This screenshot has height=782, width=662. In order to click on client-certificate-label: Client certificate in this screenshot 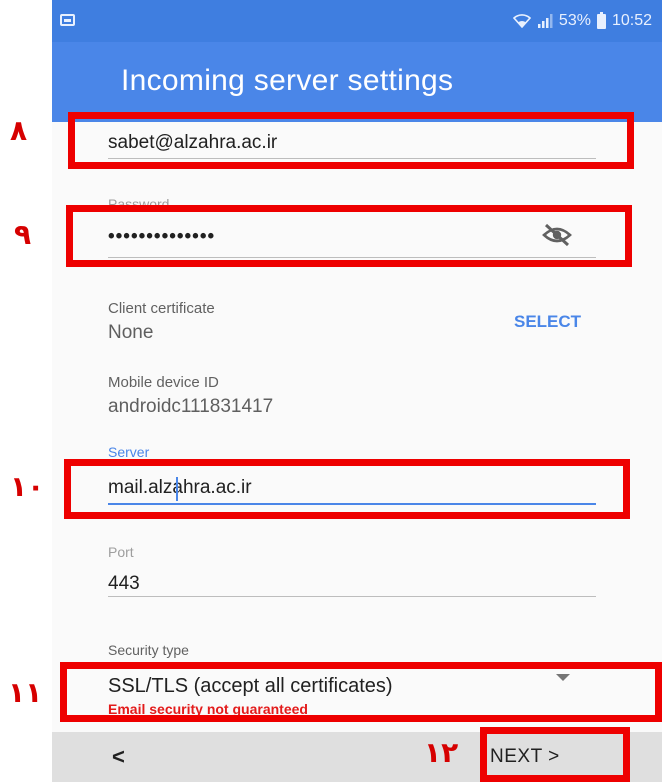, I will do `click(161, 308)`.